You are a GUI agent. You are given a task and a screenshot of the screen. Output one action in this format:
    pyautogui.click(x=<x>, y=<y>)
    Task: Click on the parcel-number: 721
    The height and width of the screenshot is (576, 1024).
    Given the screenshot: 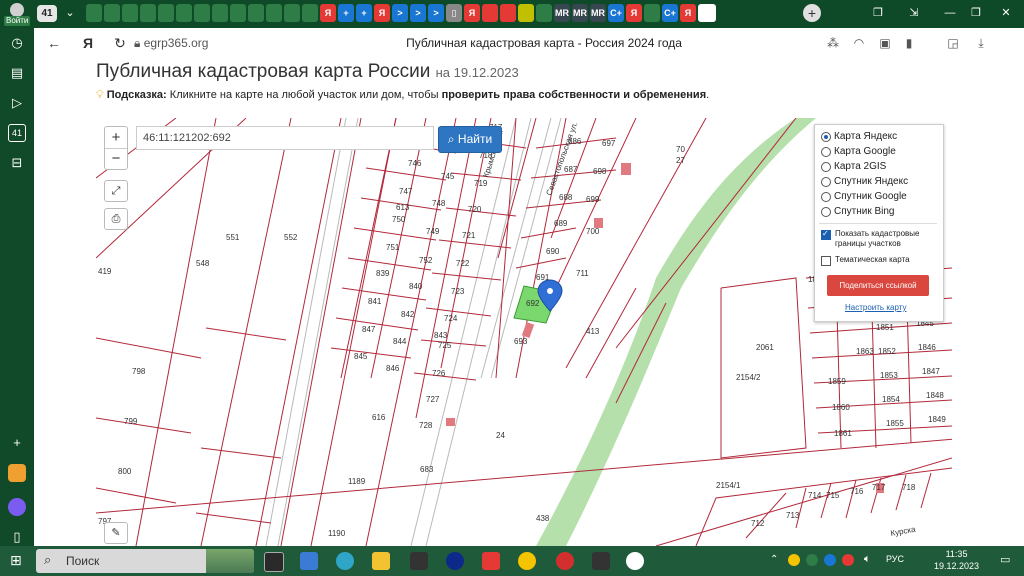 What is the action you would take?
    pyautogui.click(x=469, y=235)
    